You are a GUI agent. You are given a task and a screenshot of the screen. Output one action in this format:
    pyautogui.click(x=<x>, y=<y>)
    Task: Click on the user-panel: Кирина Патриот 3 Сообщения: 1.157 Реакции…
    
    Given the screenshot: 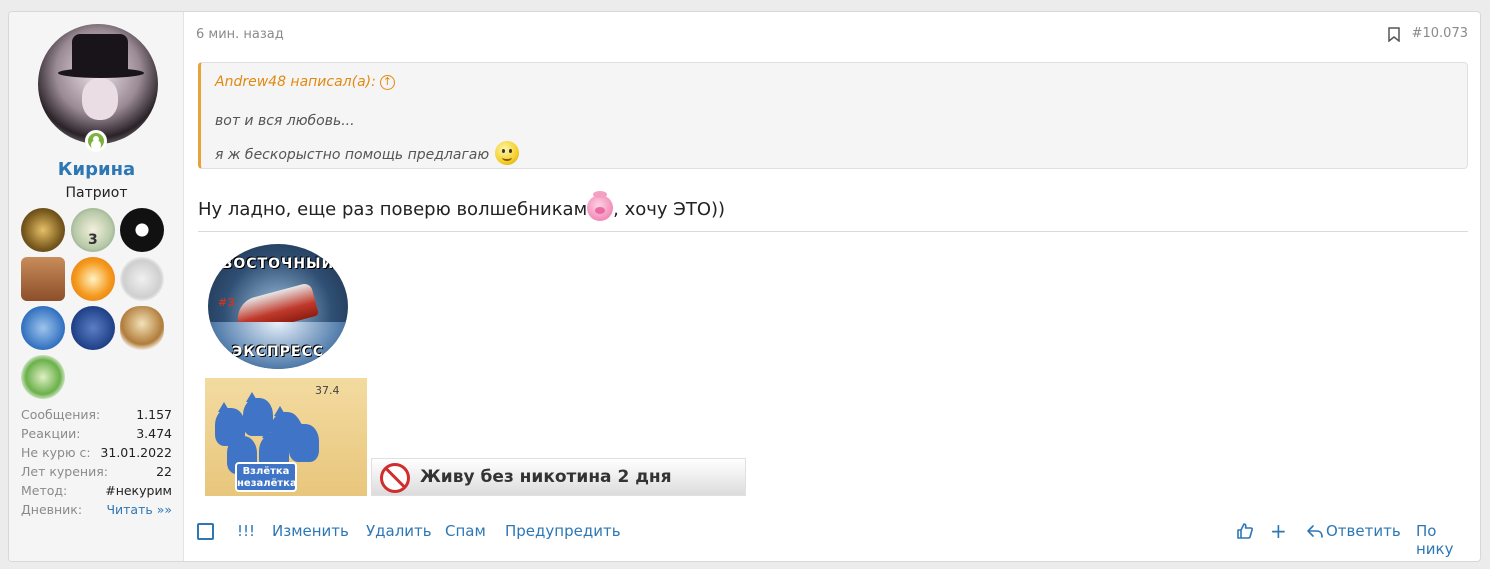 What is the action you would take?
    pyautogui.click(x=96, y=286)
    